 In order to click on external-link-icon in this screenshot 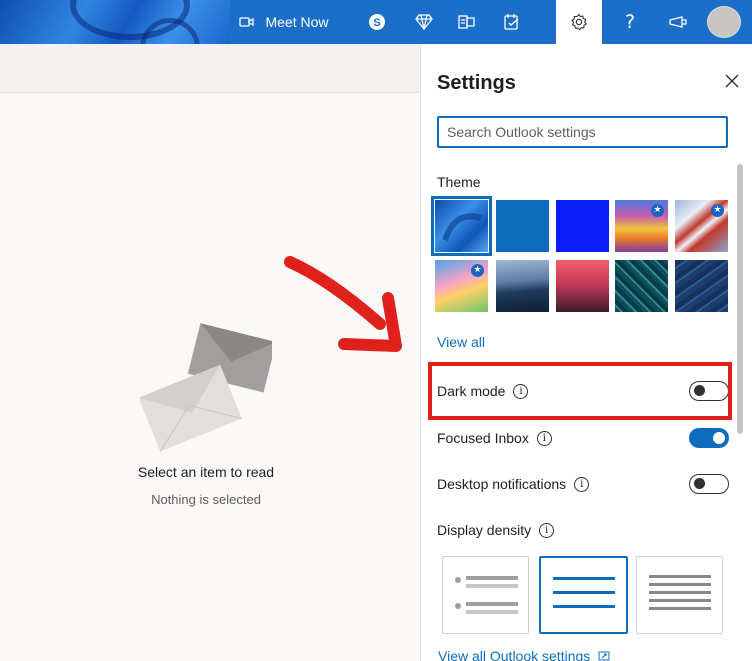, I will do `click(604, 654)`.